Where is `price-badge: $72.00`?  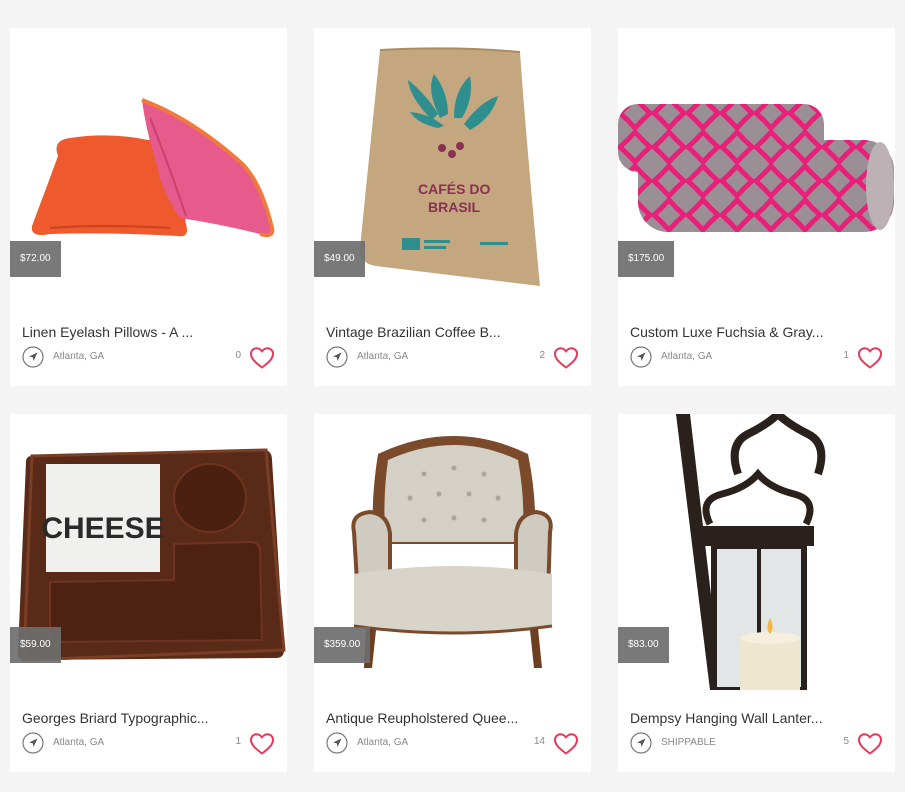 price-badge: $72.00 is located at coordinates (35, 259).